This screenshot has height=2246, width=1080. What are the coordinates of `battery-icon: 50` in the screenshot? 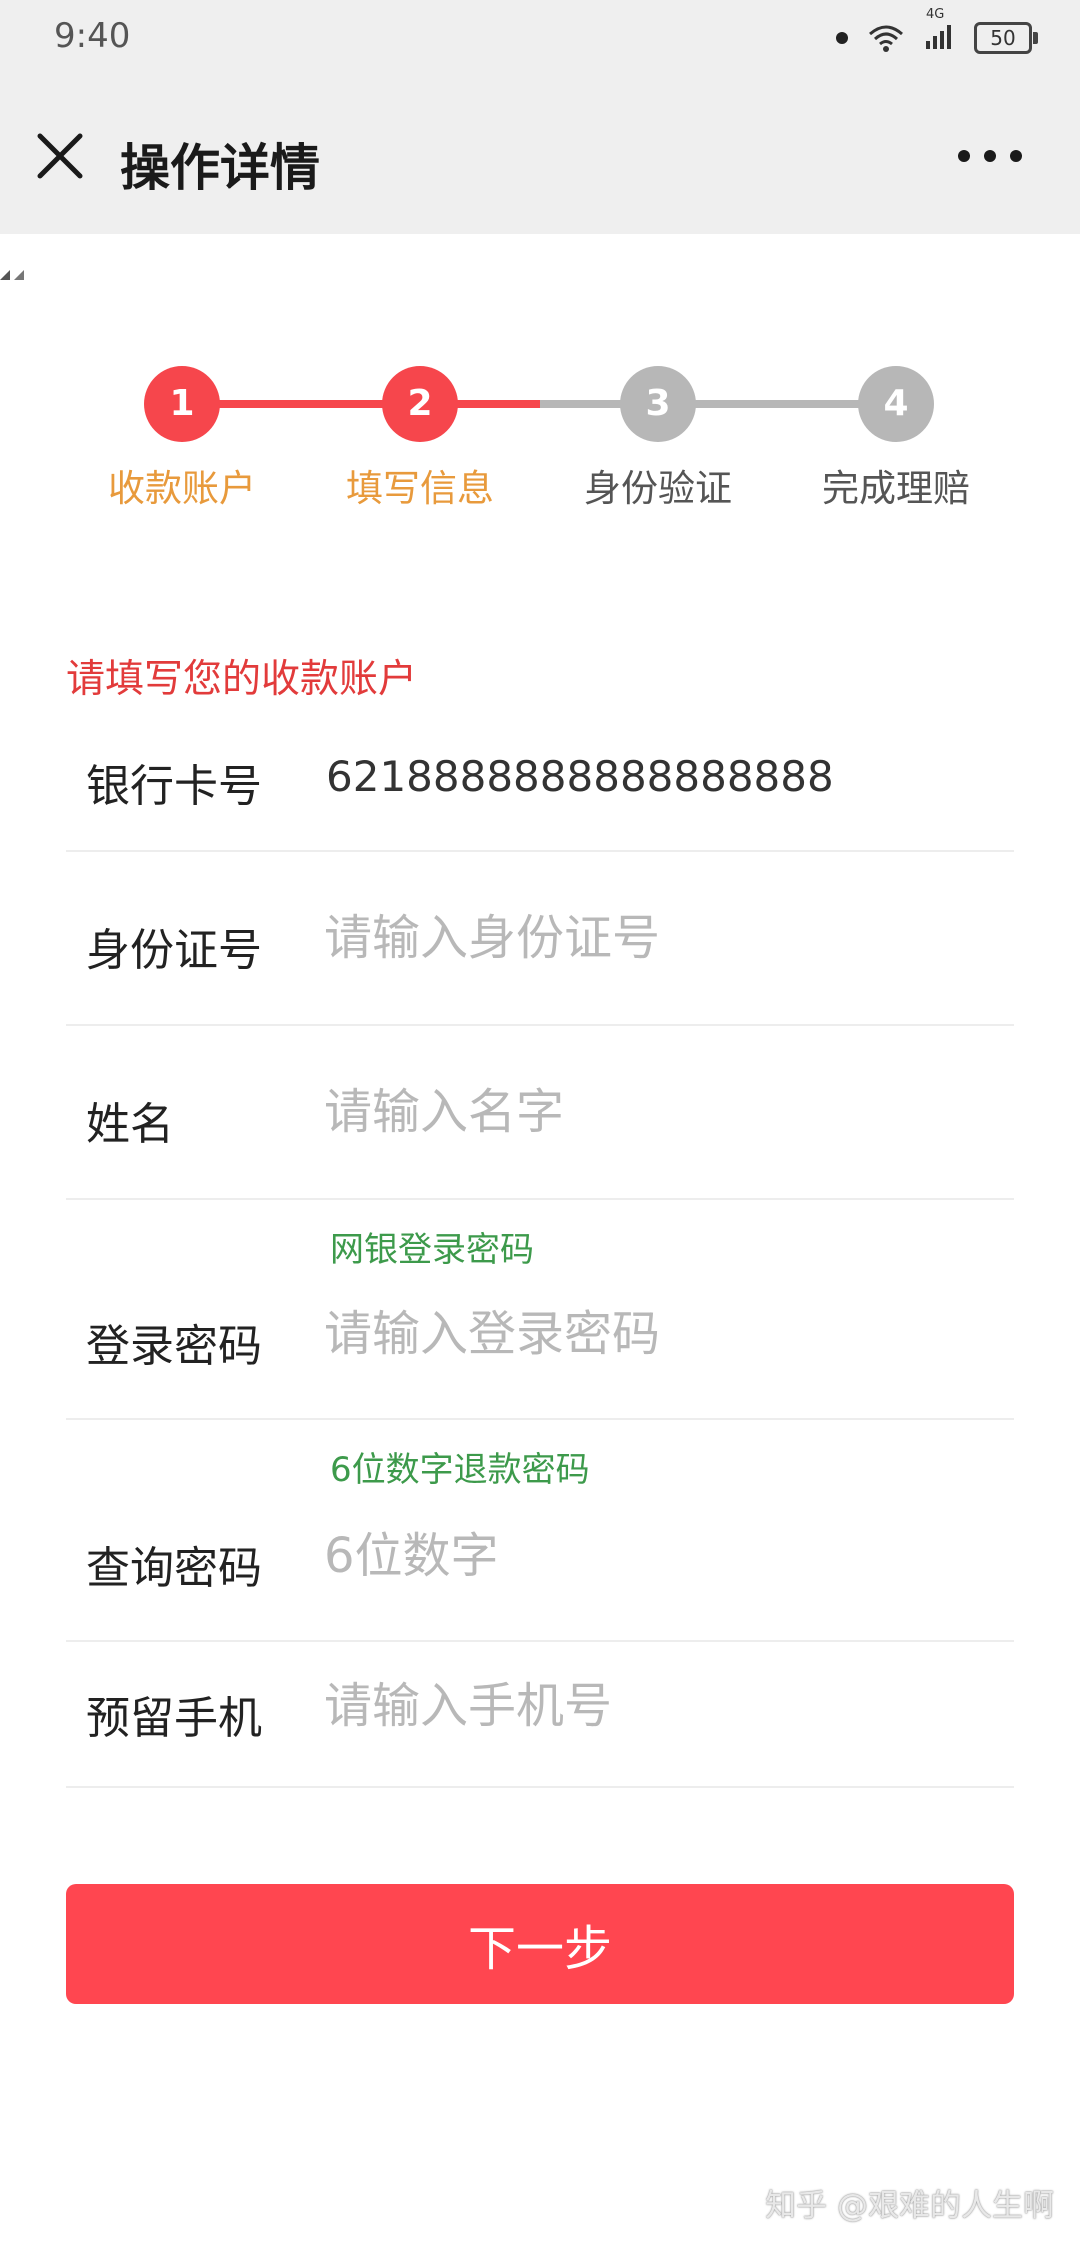 It's located at (1006, 38).